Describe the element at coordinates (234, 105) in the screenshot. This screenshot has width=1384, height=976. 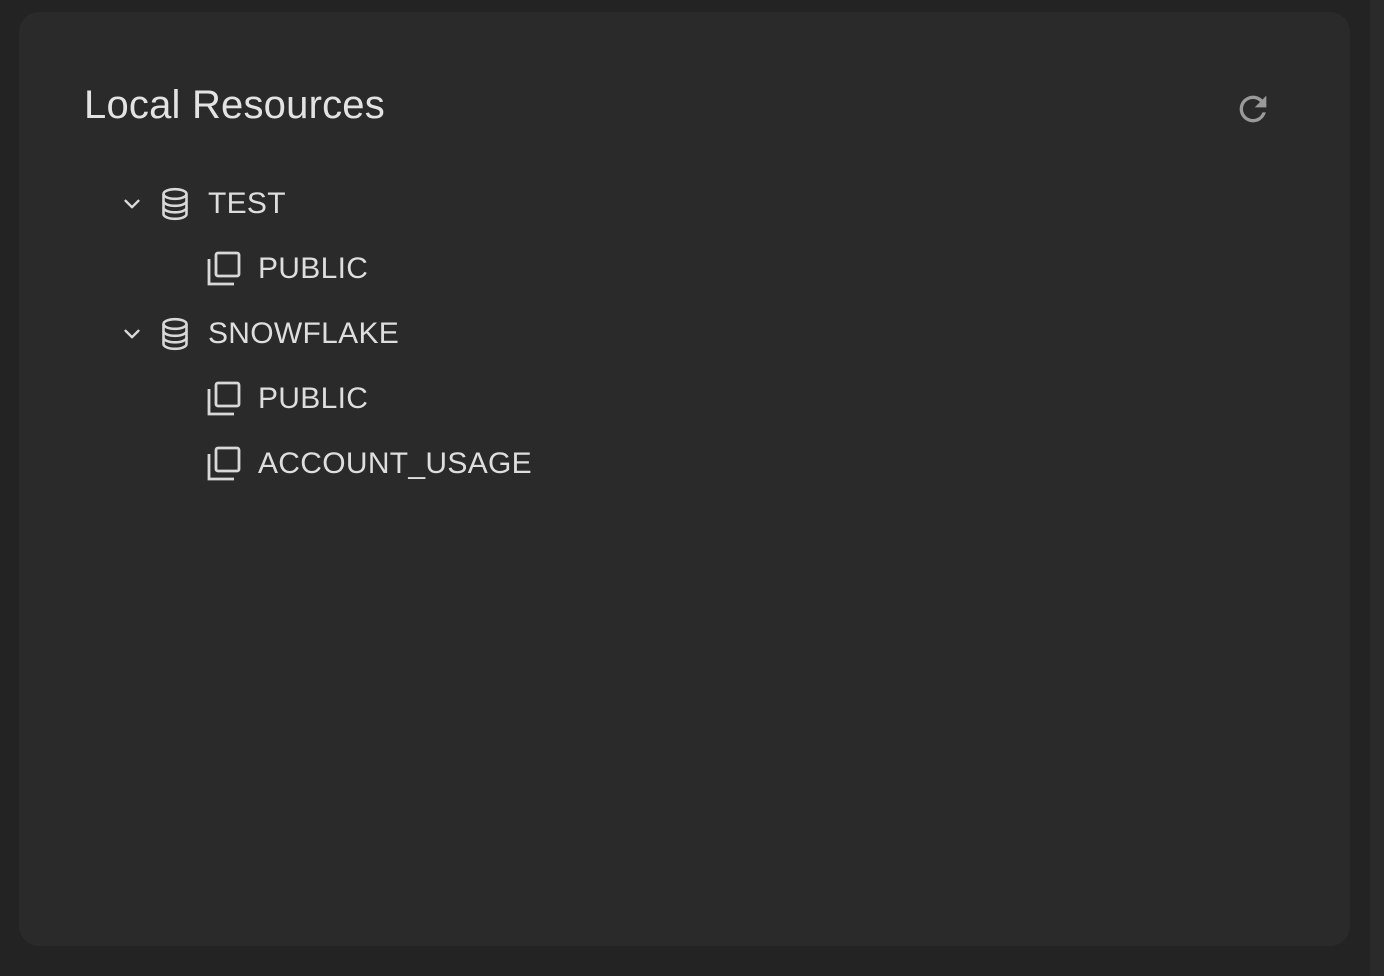
I see `panel-title: Local Resources` at that location.